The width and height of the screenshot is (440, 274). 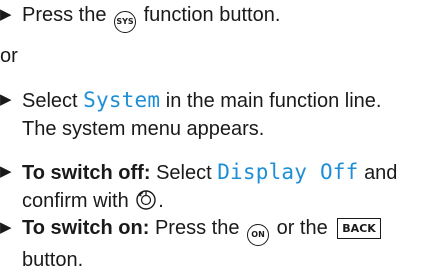 What do you see at coordinates (75, 201) in the screenshot?
I see `step3-line2-before: confirm with` at bounding box center [75, 201].